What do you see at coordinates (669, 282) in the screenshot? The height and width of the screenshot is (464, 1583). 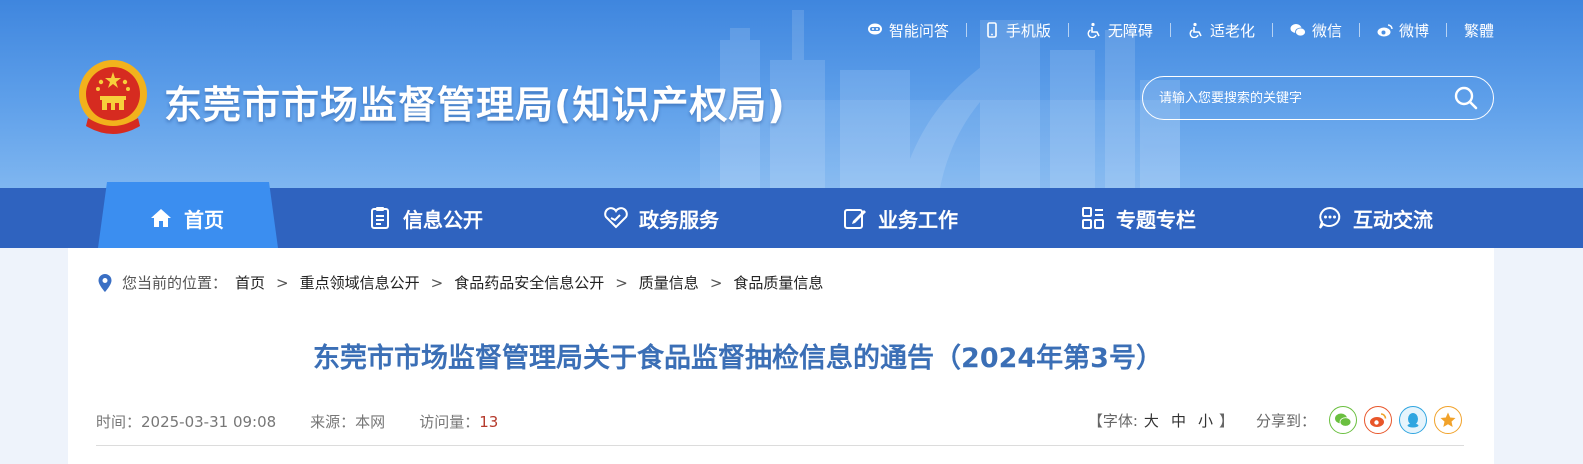 I see `breadcrumb-quality-info: 质量信息` at bounding box center [669, 282].